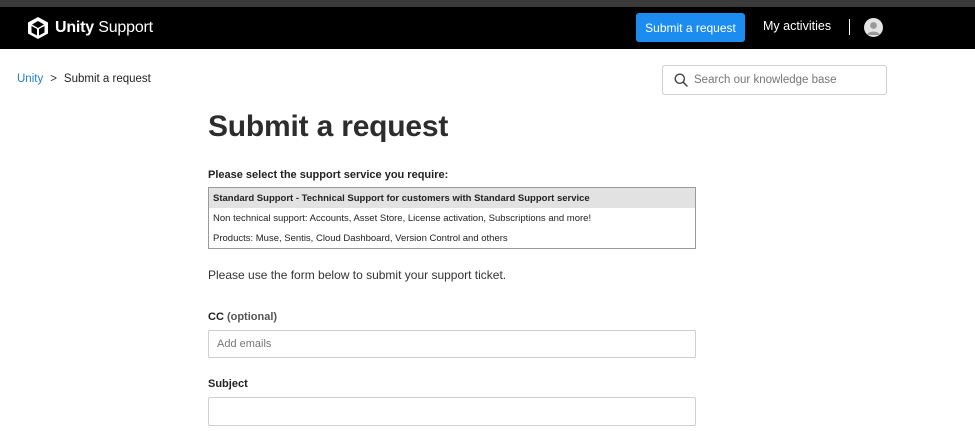 Image resolution: width=975 pixels, height=431 pixels. I want to click on browser-top-strip, so click(487, 3).